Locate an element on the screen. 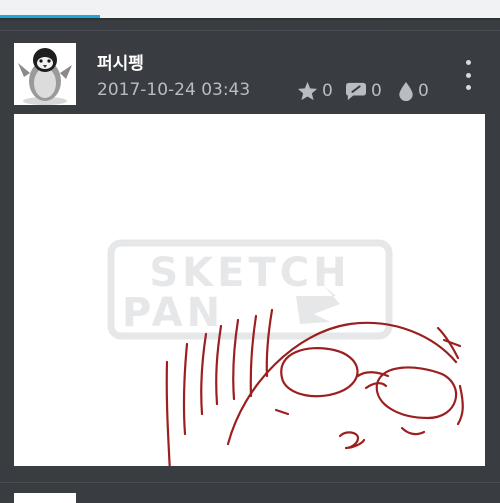  watermark-line-2: PAN is located at coordinates (173, 313).